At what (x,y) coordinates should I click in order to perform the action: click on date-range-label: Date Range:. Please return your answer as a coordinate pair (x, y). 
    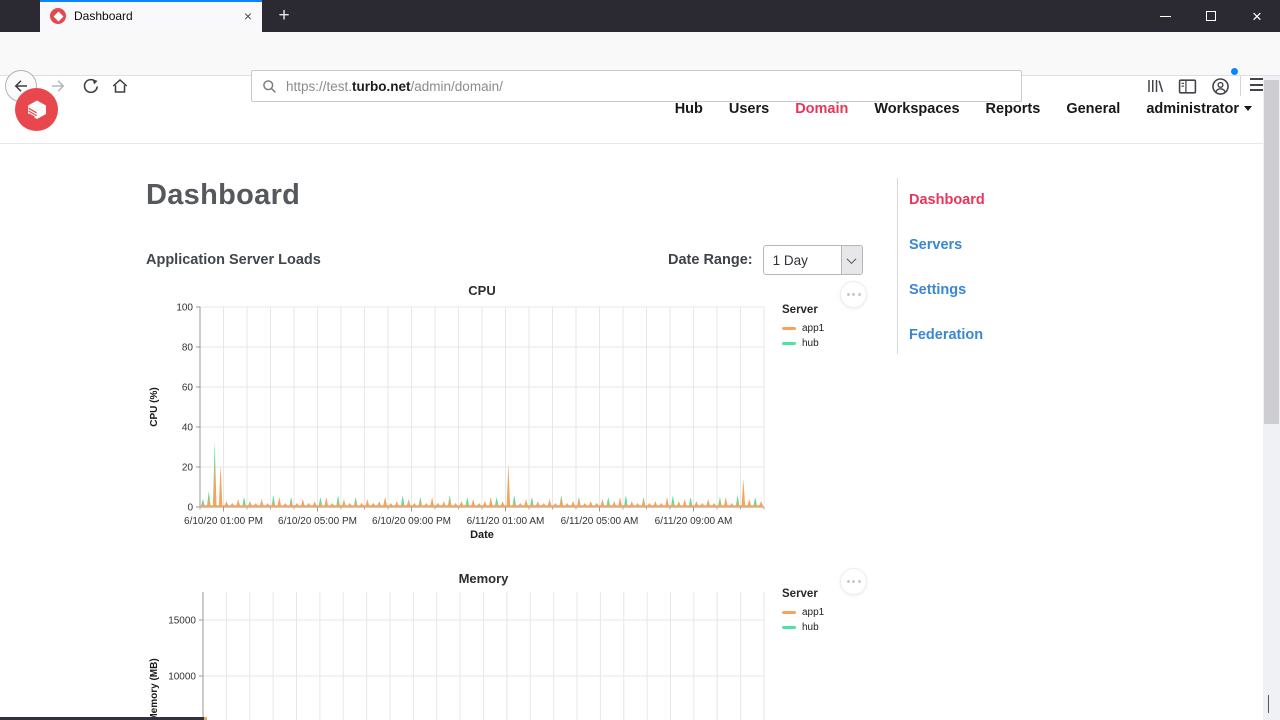
    Looking at the image, I should click on (710, 260).